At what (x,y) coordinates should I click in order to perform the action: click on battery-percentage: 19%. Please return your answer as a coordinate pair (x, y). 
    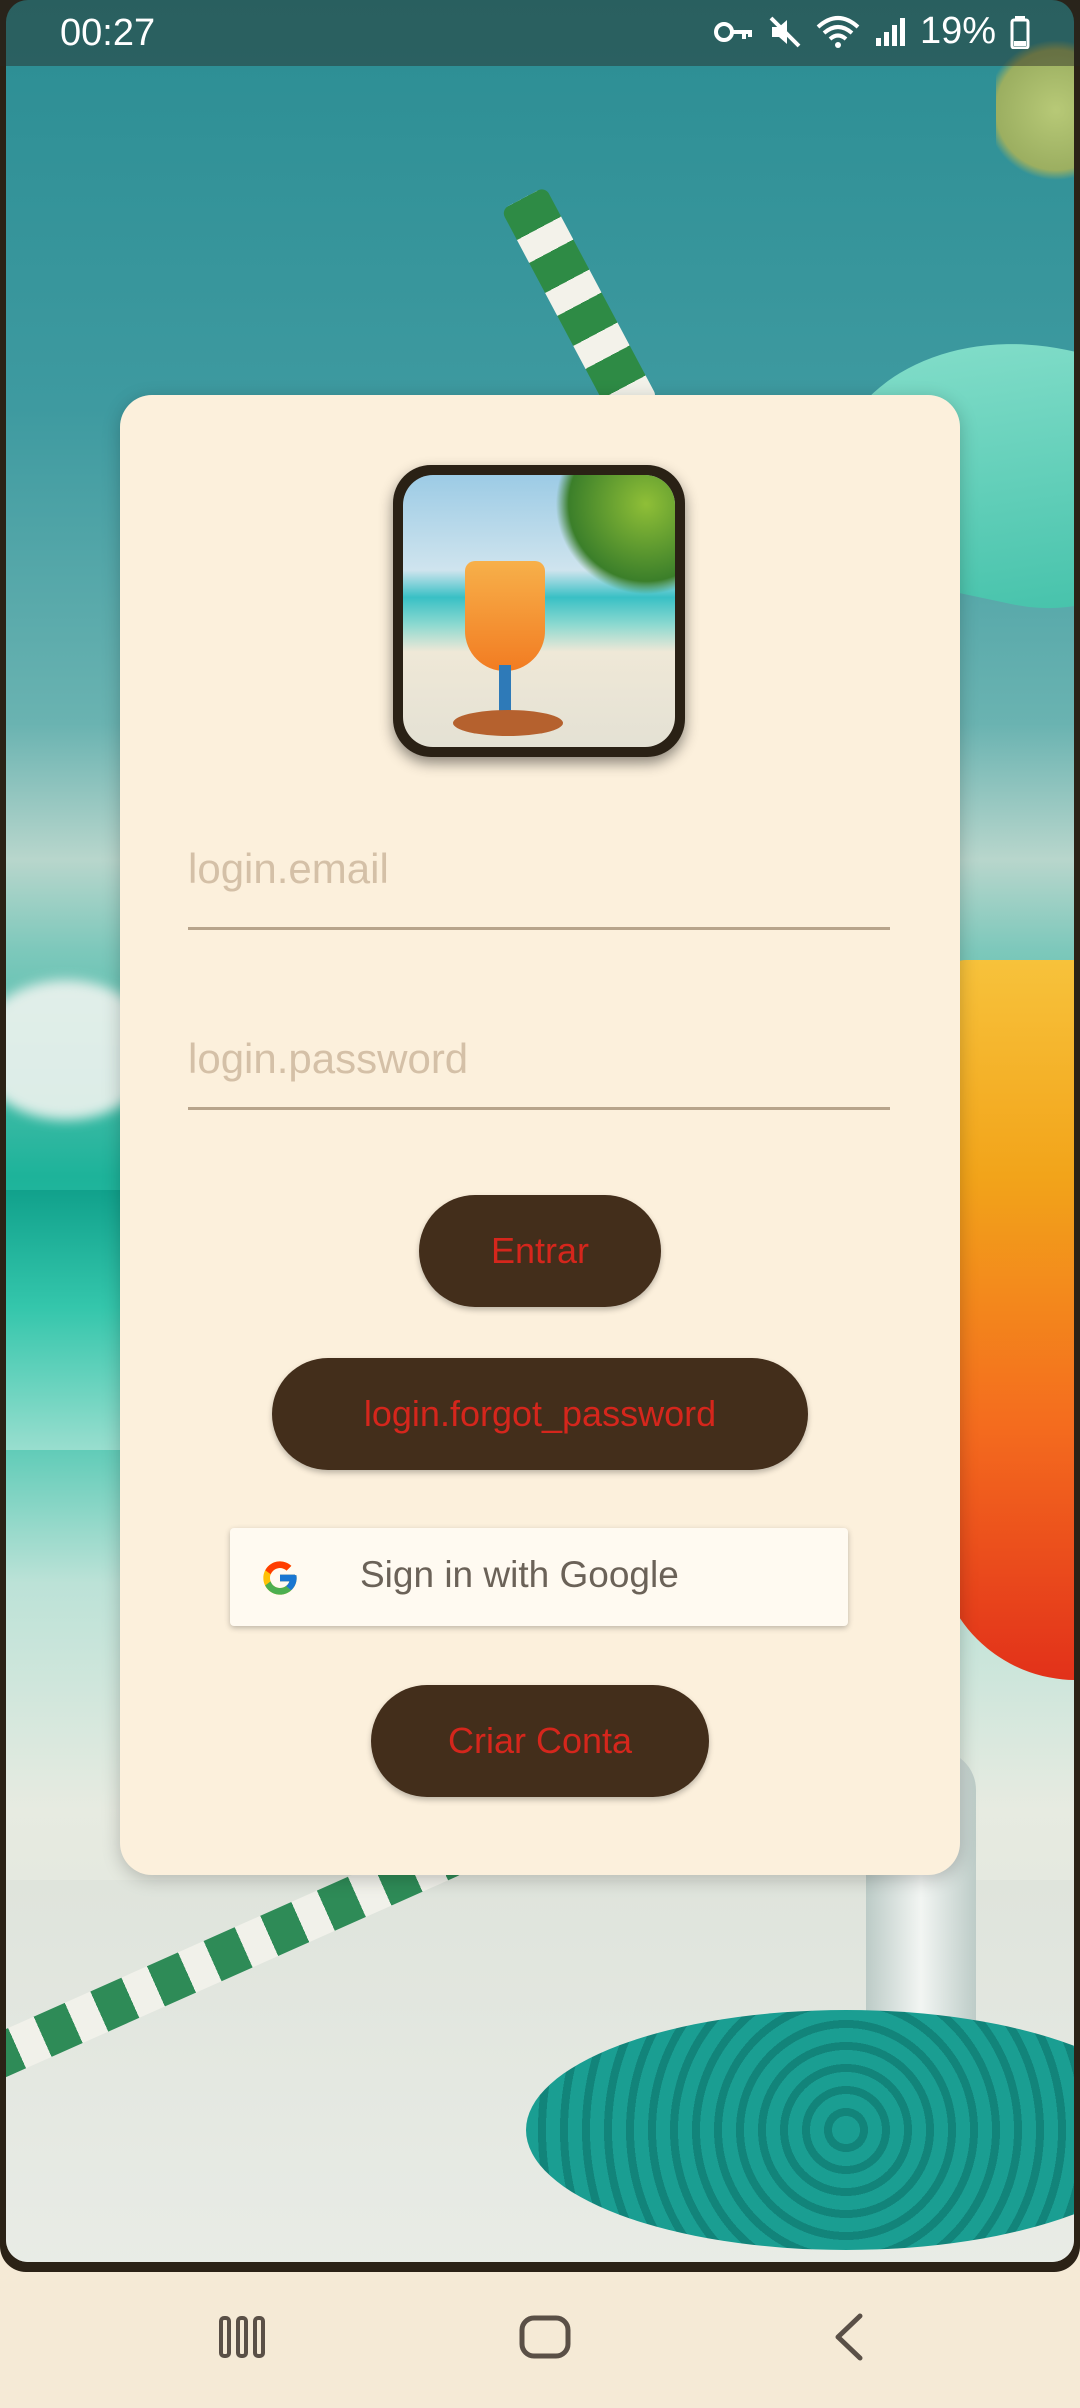
    Looking at the image, I should click on (957, 31).